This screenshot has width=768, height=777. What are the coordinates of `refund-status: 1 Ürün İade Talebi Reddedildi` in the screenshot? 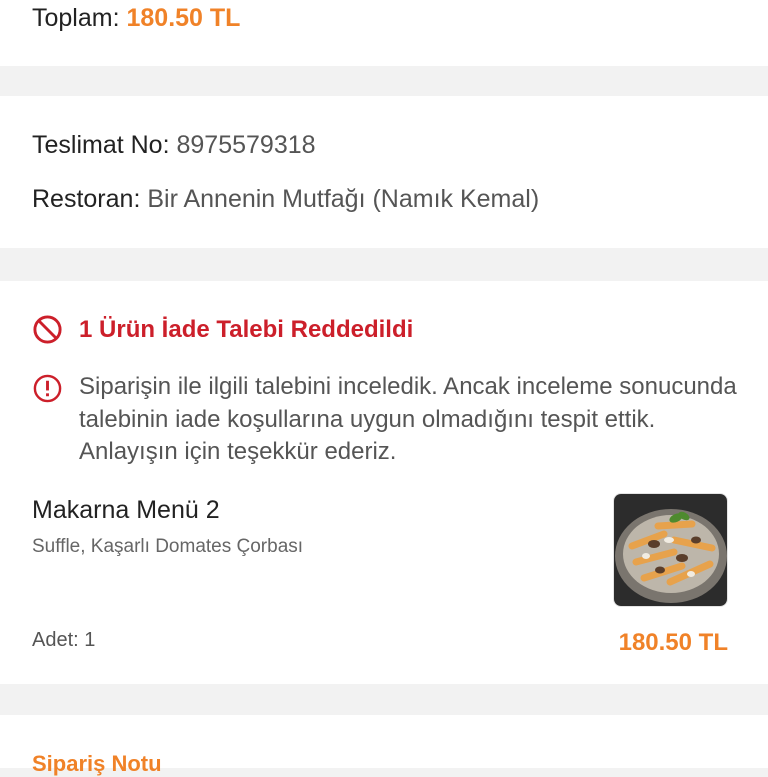 It's located at (222, 329).